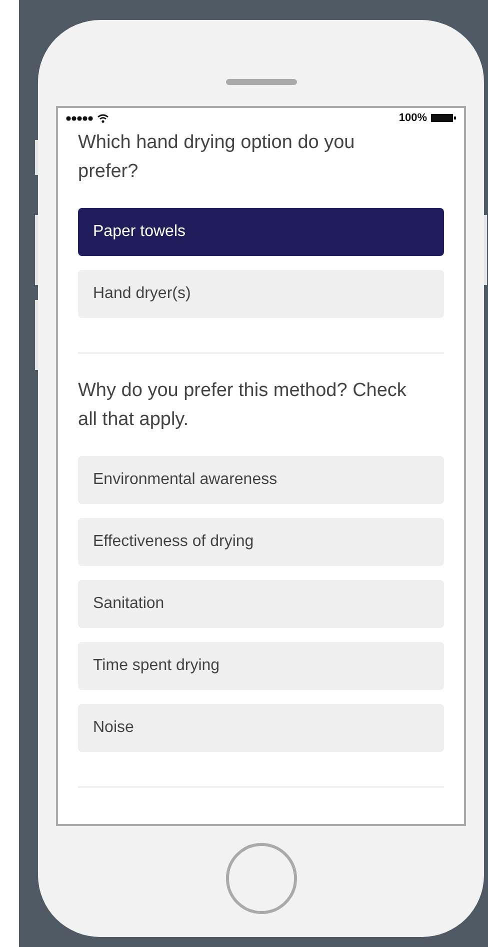 The image size is (488, 947). Describe the element at coordinates (261, 666) in the screenshot. I see `option-button: Time spent drying` at that location.